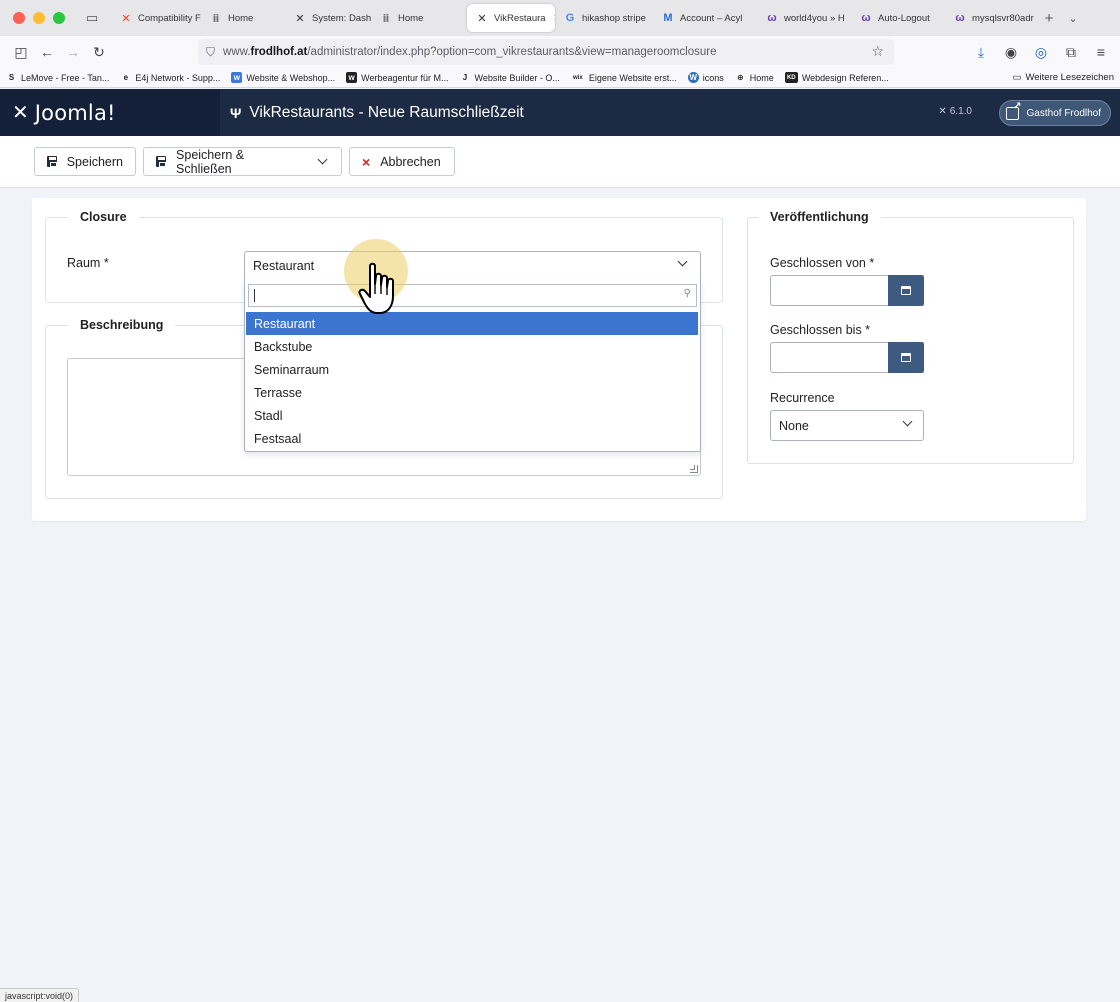 This screenshot has width=1120, height=1002. What do you see at coordinates (92, 18) in the screenshot?
I see `tab-list-icon: ▭` at bounding box center [92, 18].